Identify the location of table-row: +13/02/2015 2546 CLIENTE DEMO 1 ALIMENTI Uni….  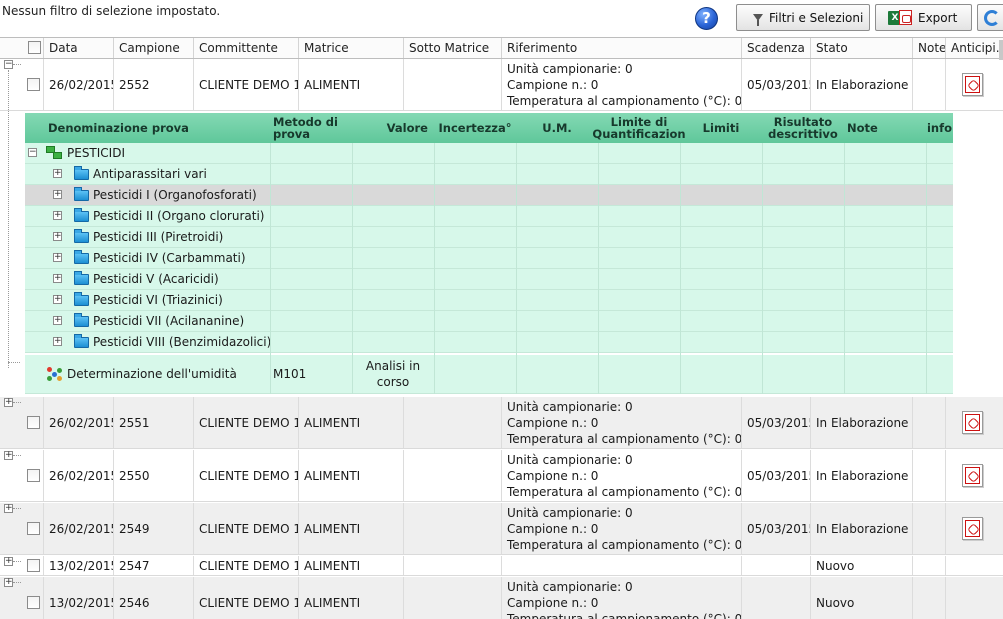
(501, 598).